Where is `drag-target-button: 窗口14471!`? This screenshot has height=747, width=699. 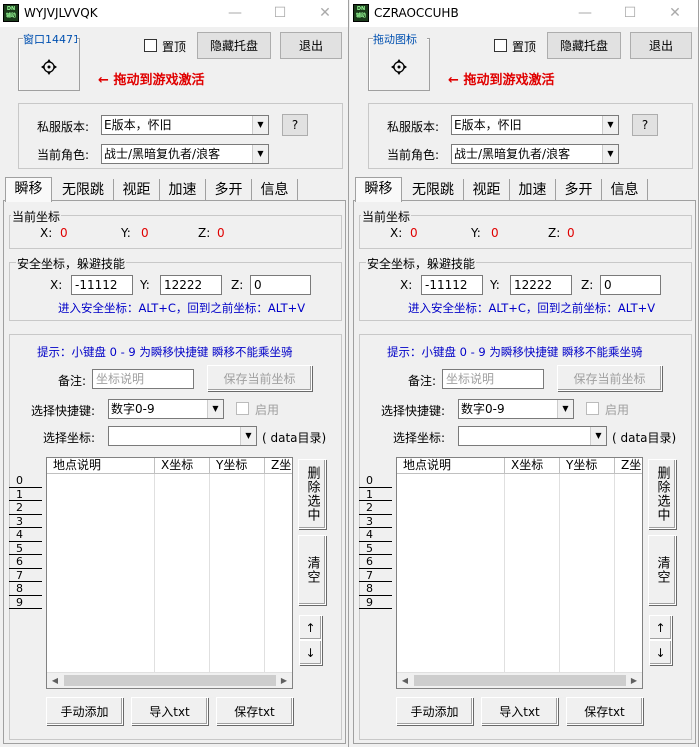
drag-target-button: 窗口14471! is located at coordinates (49, 61).